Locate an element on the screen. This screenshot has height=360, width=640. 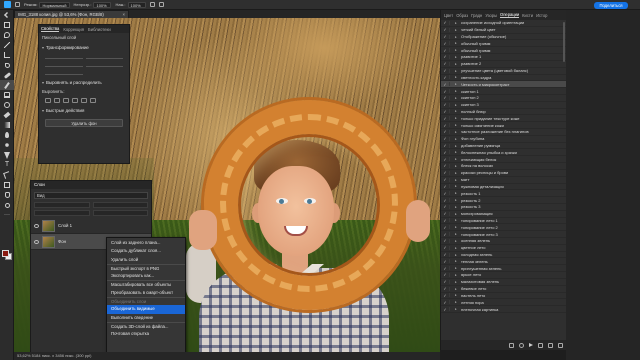
share-button: Поделиться is located at coordinates (611, 5).